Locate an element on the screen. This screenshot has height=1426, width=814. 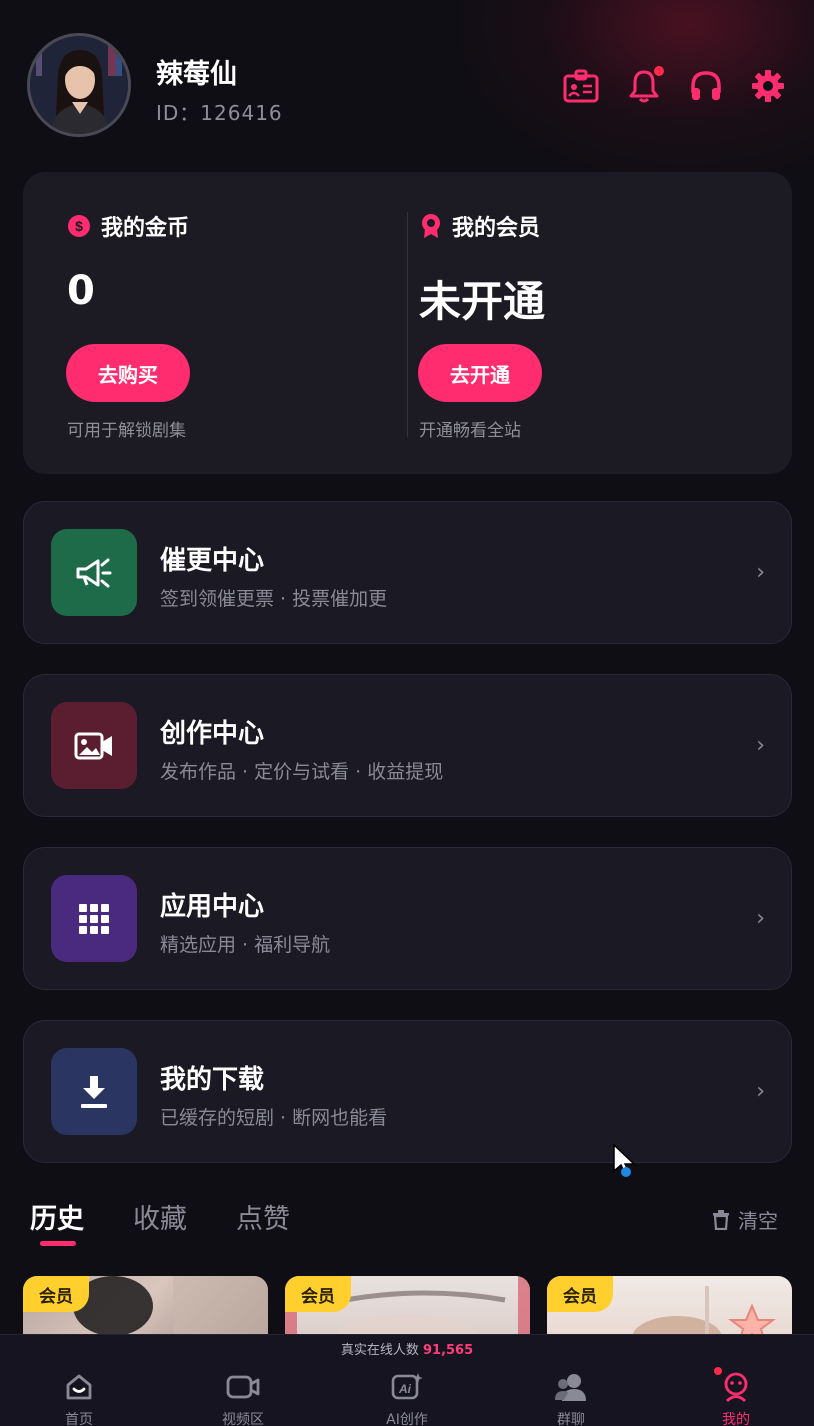
trash-icon is located at coordinates (721, 1219).